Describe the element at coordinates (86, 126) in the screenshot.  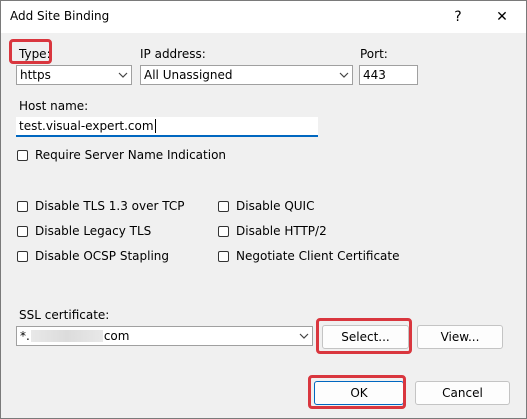
I see `host-name-value: test.visual-expert.com` at that location.